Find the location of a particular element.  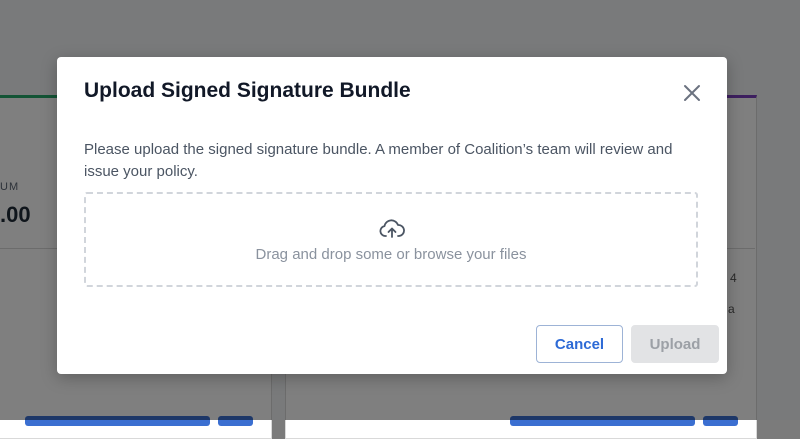

dialog-title: Upload Signed Signature Bundle is located at coordinates (247, 90).